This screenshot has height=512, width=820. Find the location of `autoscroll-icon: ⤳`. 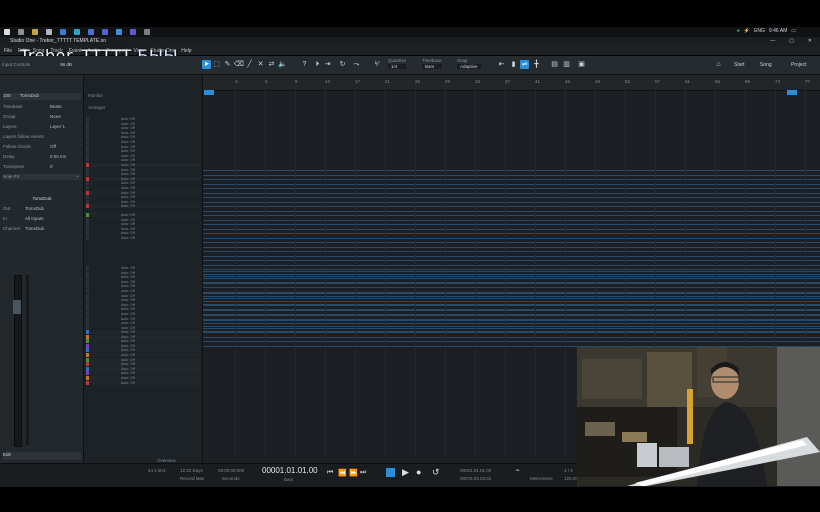

autoscroll-icon: ⤳ is located at coordinates (356, 64).